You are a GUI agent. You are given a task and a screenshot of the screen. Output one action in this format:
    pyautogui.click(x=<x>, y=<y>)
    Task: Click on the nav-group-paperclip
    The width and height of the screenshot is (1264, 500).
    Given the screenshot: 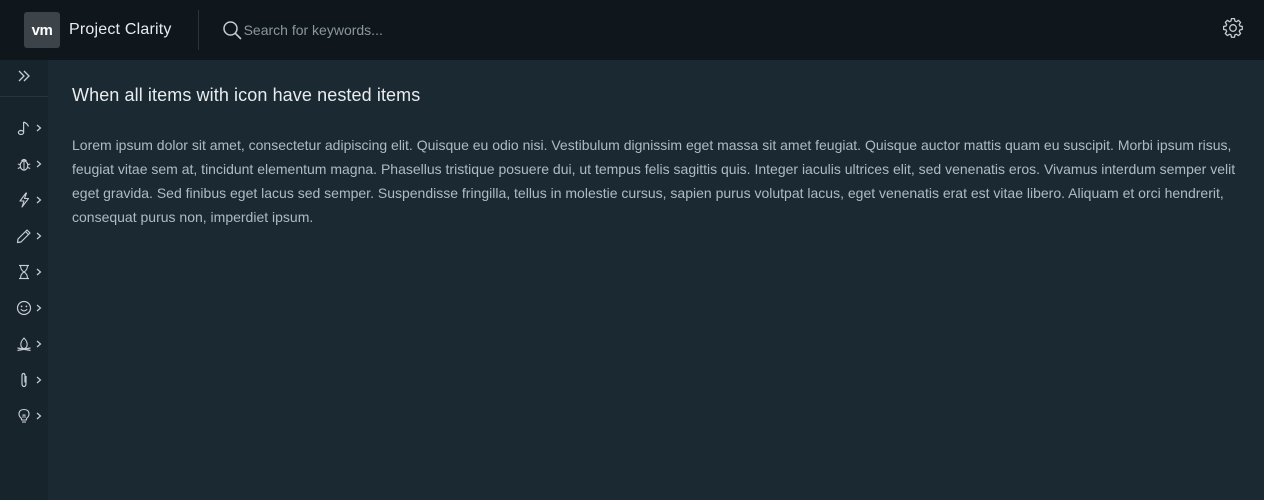 What is the action you would take?
    pyautogui.click(x=24, y=380)
    